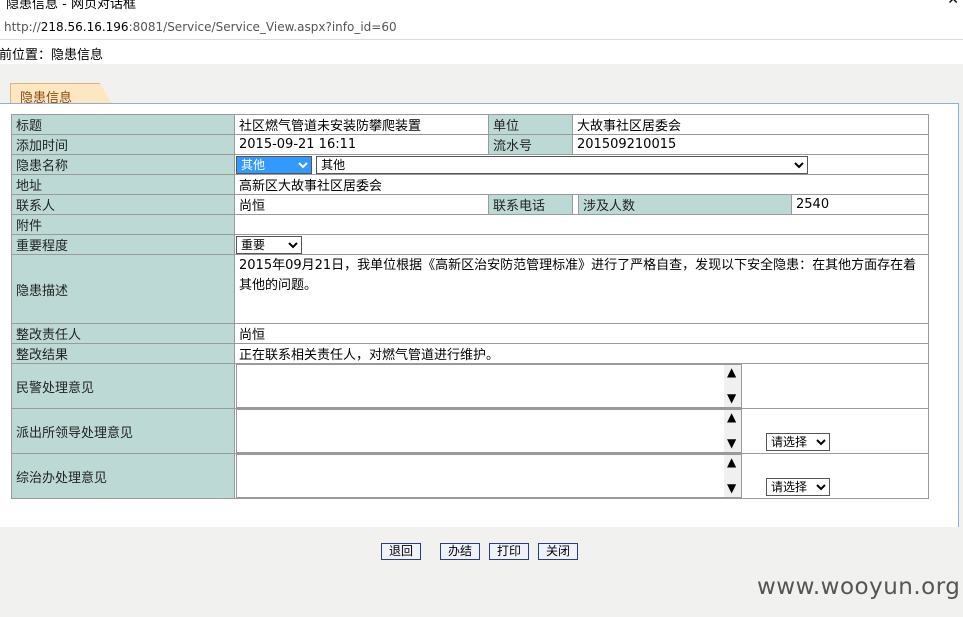  What do you see at coordinates (562, 164) in the screenshot?
I see `hazard-name-select: 其他` at bounding box center [562, 164].